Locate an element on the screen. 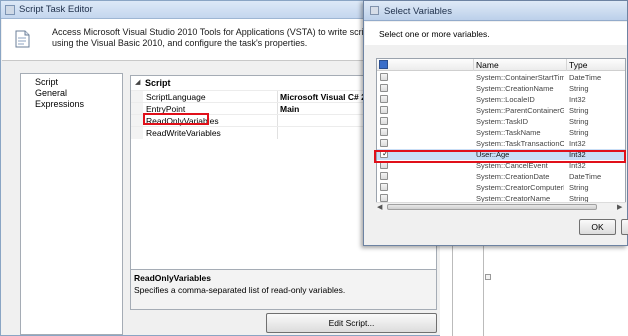  variable-row: System::TaskID String is located at coordinates (501, 121).